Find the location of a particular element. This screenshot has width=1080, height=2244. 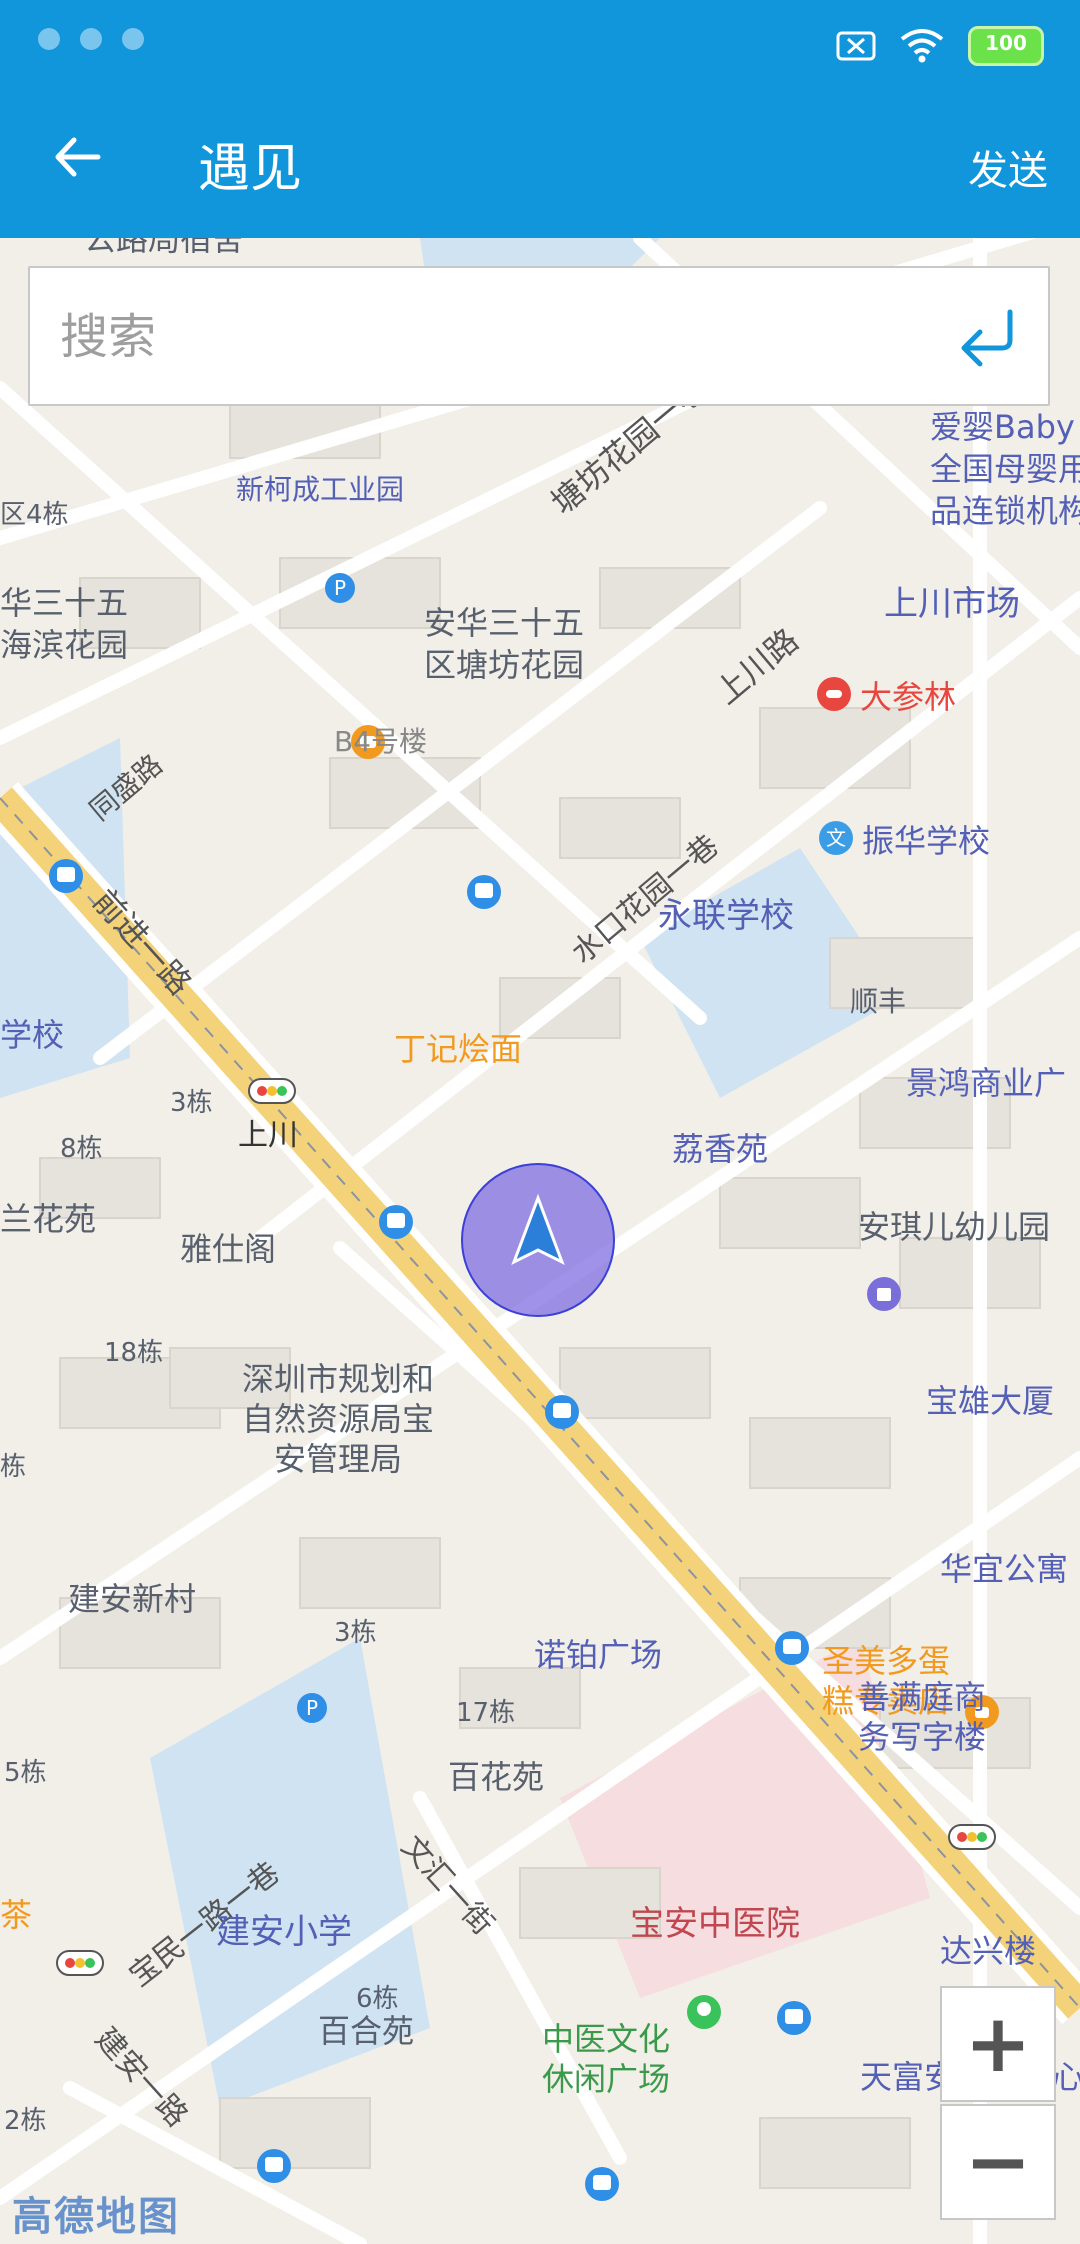

location-arrow-icon is located at coordinates (538, 1240).